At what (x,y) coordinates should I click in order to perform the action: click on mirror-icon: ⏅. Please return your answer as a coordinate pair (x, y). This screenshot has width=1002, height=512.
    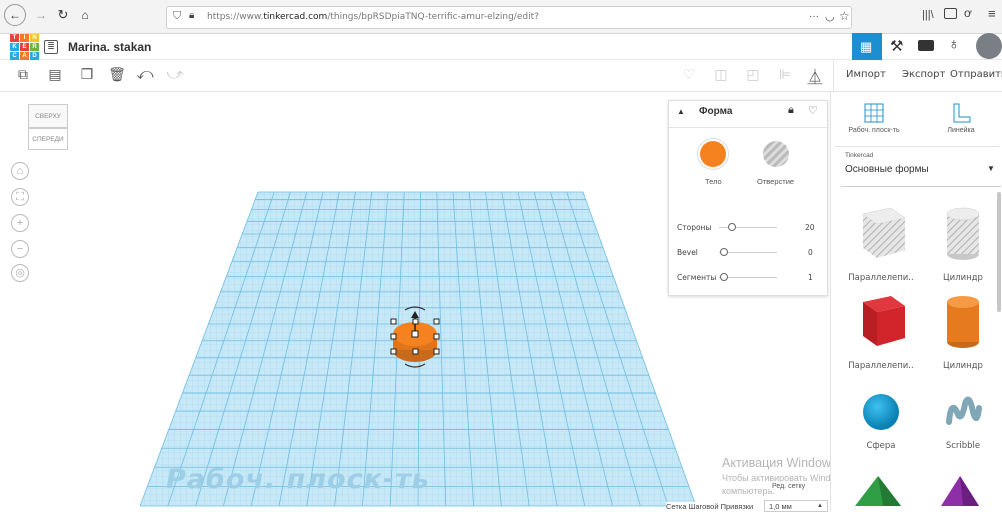
    Looking at the image, I should click on (815, 76).